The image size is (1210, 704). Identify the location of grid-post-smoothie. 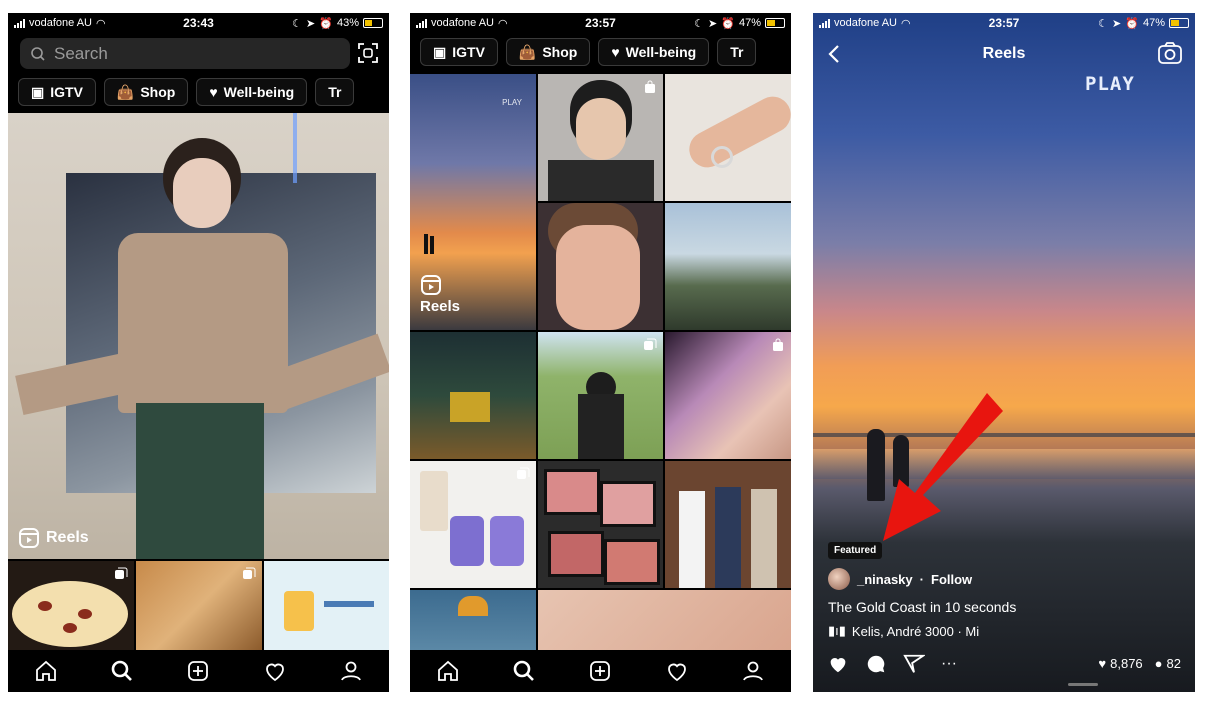
(473, 524).